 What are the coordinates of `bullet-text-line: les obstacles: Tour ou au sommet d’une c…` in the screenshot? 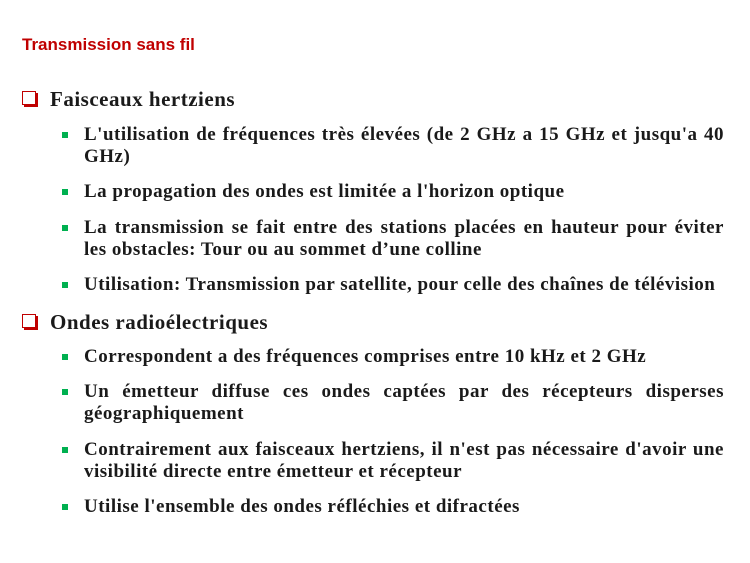 It's located at (283, 249).